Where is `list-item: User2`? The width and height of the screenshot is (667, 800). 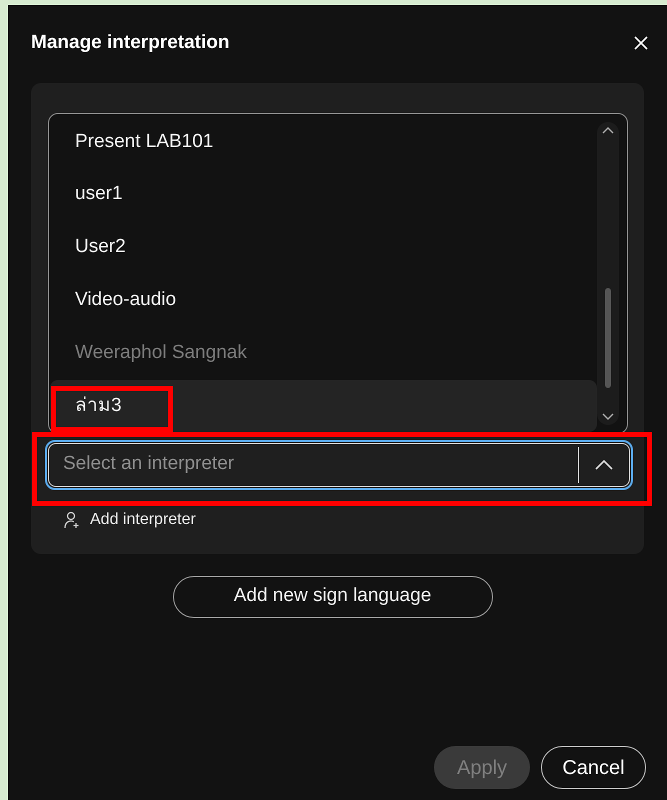 list-item: User2 is located at coordinates (323, 247).